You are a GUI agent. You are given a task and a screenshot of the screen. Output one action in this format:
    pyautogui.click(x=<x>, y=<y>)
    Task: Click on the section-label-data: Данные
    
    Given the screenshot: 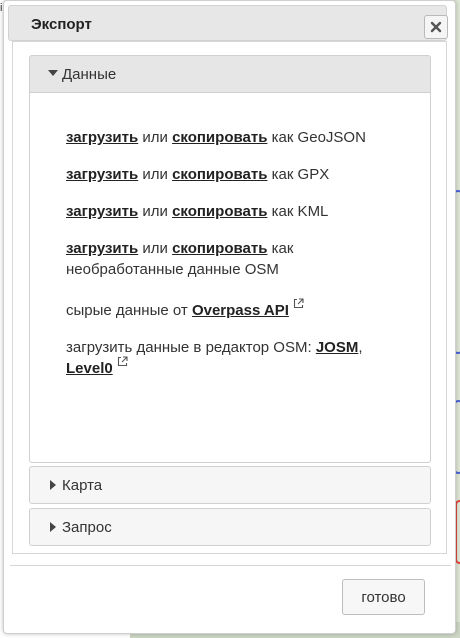 What is the action you would take?
    pyautogui.click(x=89, y=74)
    